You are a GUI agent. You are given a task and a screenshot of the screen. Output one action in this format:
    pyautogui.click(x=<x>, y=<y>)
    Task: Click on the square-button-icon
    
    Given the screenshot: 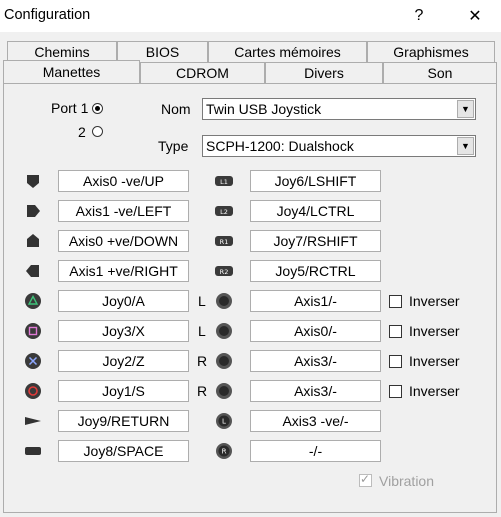 What is the action you would take?
    pyautogui.click(x=33, y=331)
    